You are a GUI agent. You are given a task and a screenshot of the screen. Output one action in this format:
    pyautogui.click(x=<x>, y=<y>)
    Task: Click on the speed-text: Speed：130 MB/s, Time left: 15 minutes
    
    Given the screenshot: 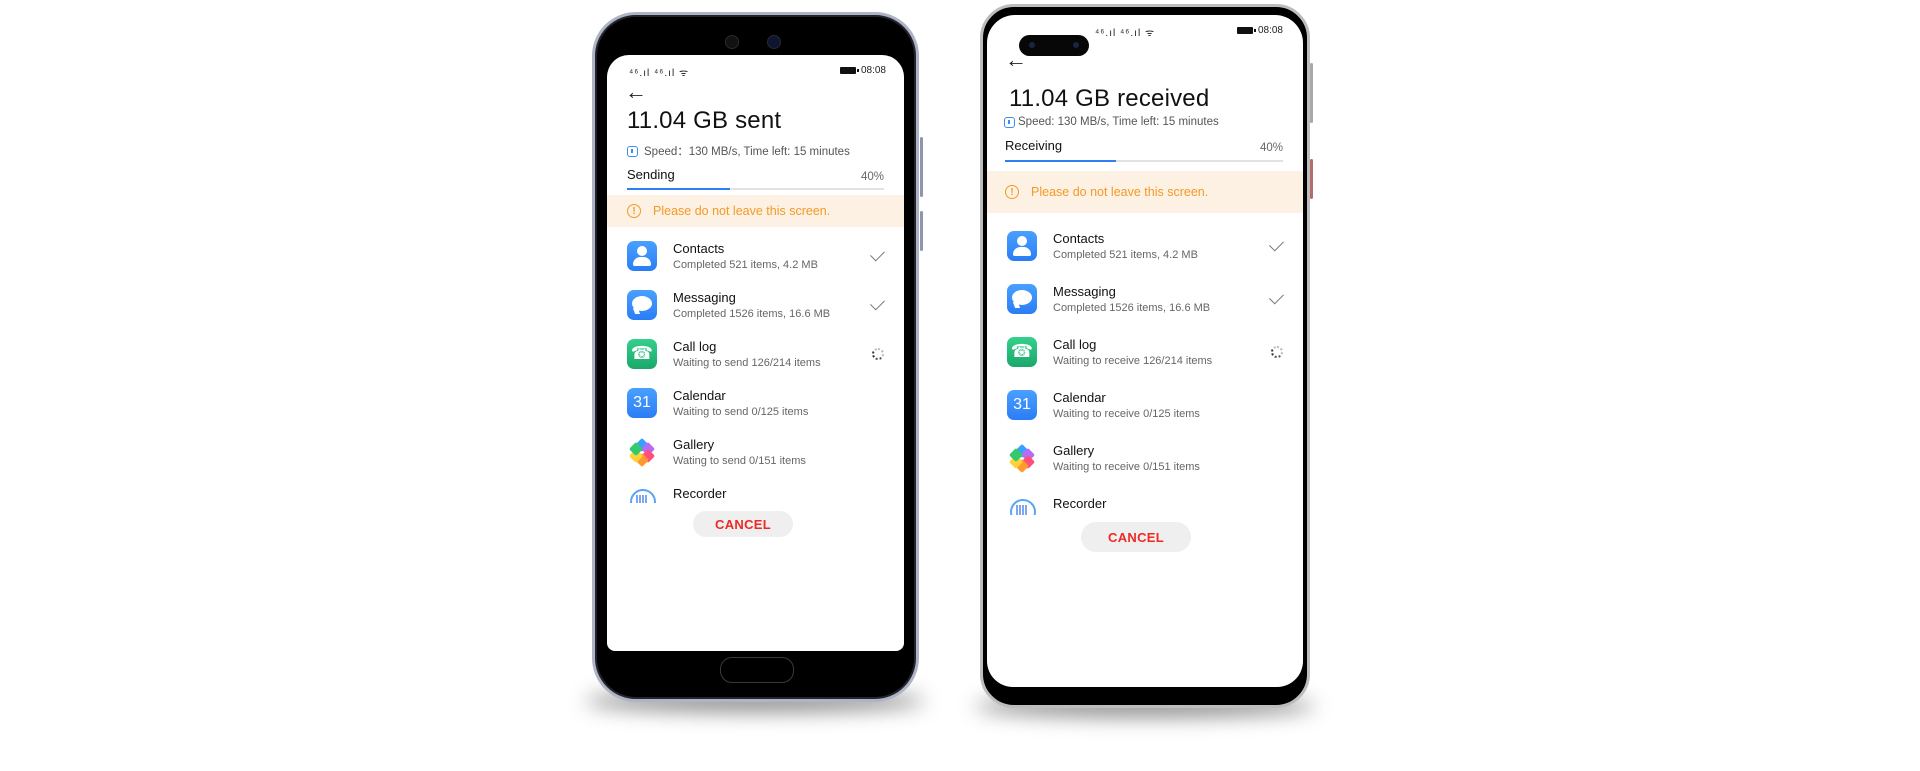 What is the action you would take?
    pyautogui.click(x=747, y=152)
    